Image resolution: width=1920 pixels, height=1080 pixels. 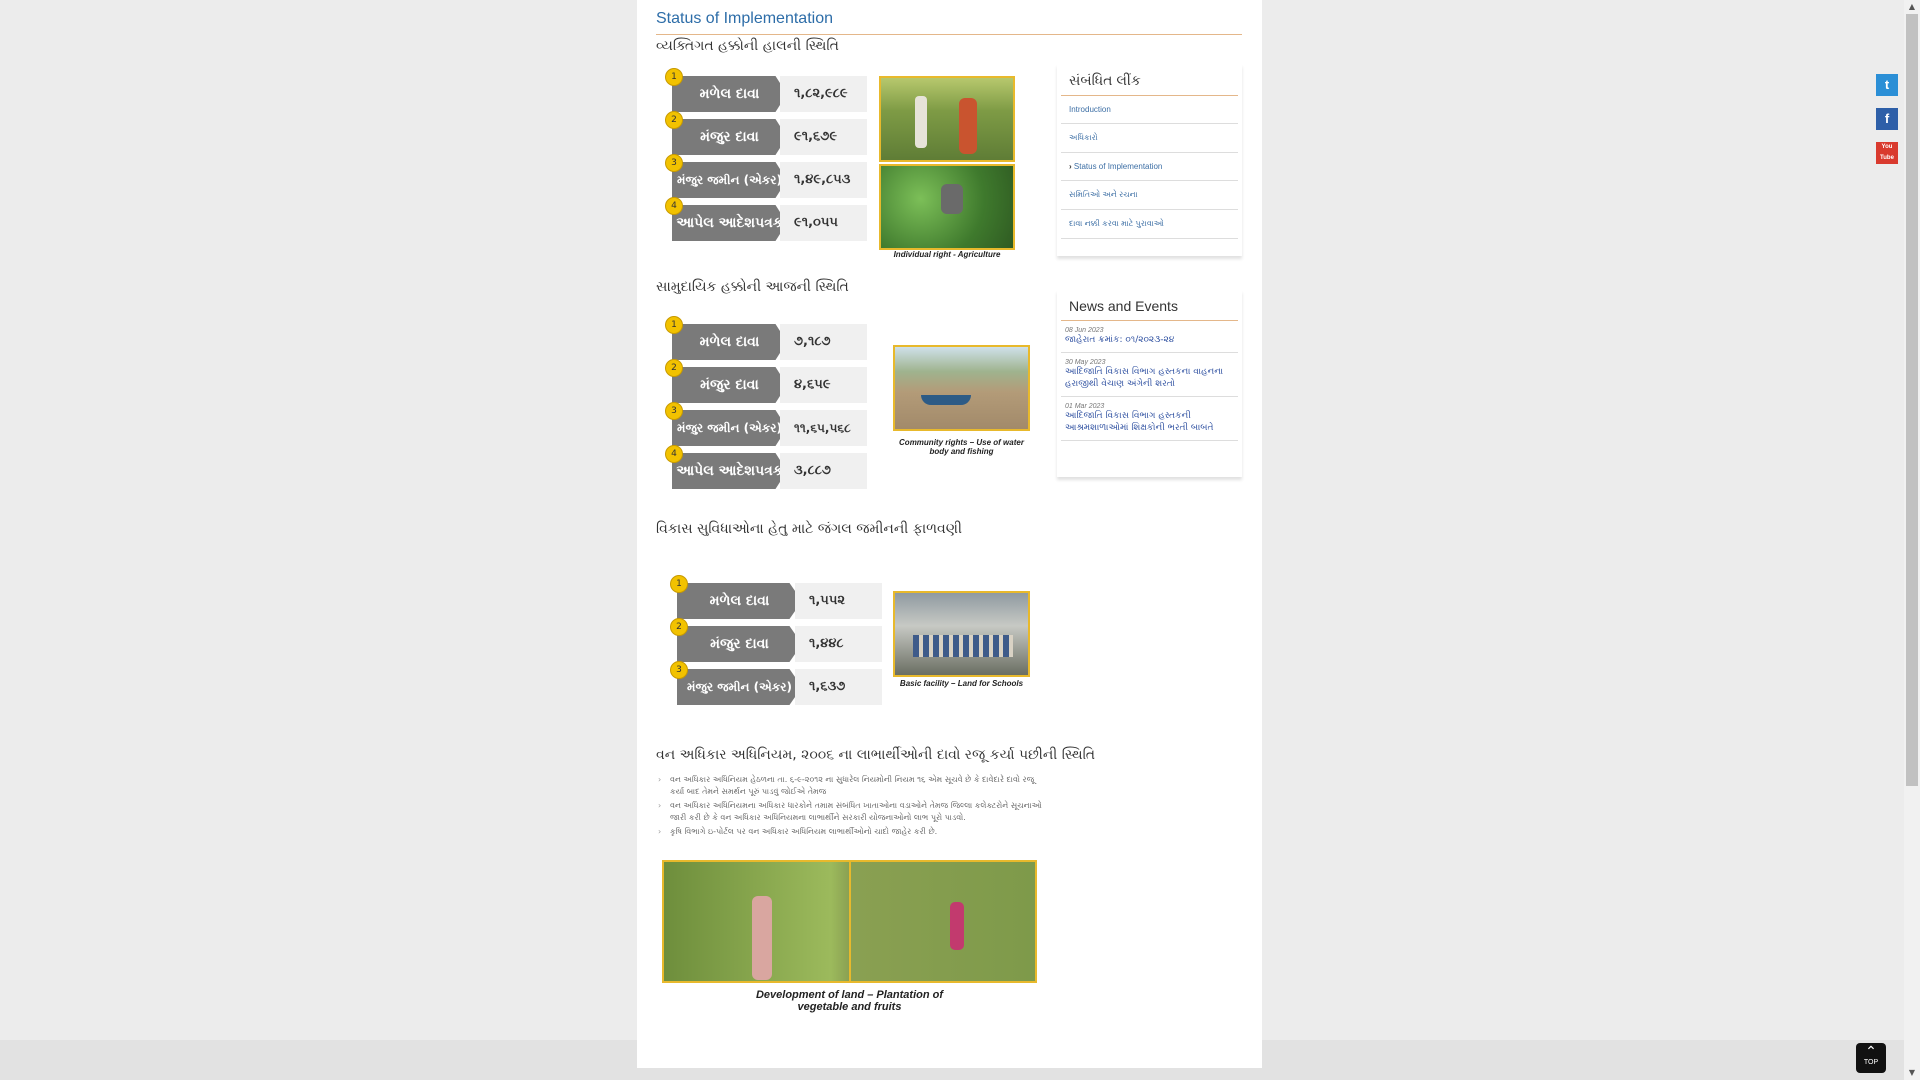 I want to click on stat-value: ૪,૬૫૯, so click(x=823, y=385).